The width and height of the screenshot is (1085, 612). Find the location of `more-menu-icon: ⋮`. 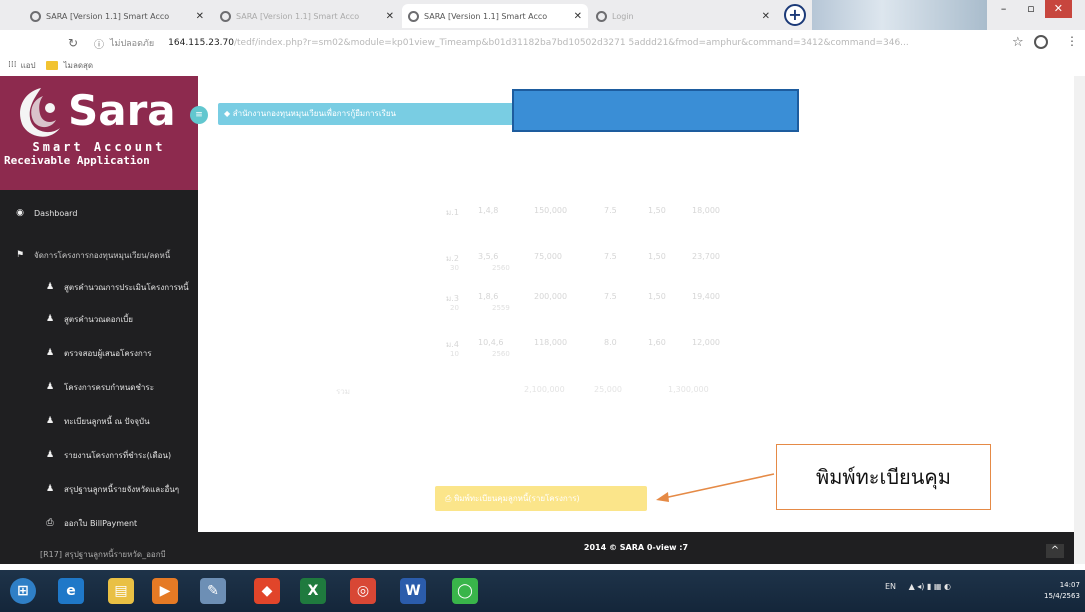

more-menu-icon: ⋮ is located at coordinates (1072, 41).